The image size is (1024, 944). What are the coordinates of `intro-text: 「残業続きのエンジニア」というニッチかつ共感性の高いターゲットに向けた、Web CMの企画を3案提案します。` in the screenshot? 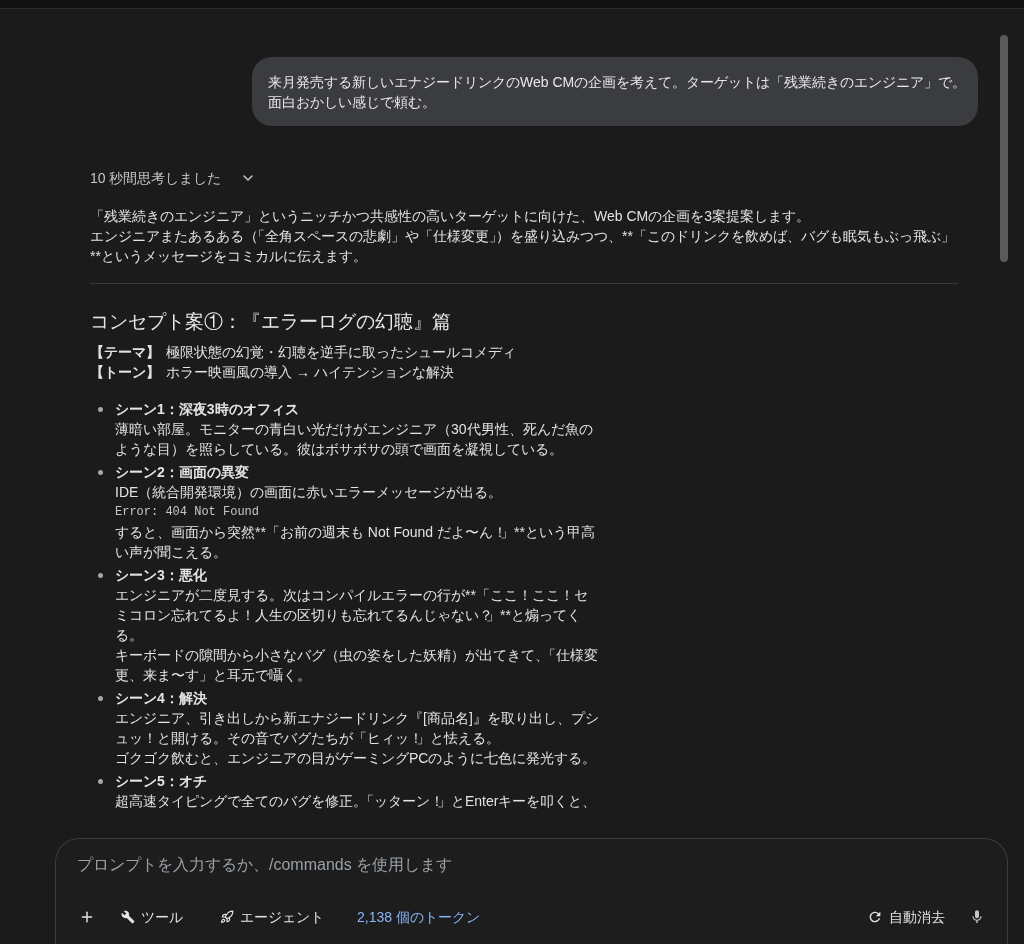 It's located at (450, 216).